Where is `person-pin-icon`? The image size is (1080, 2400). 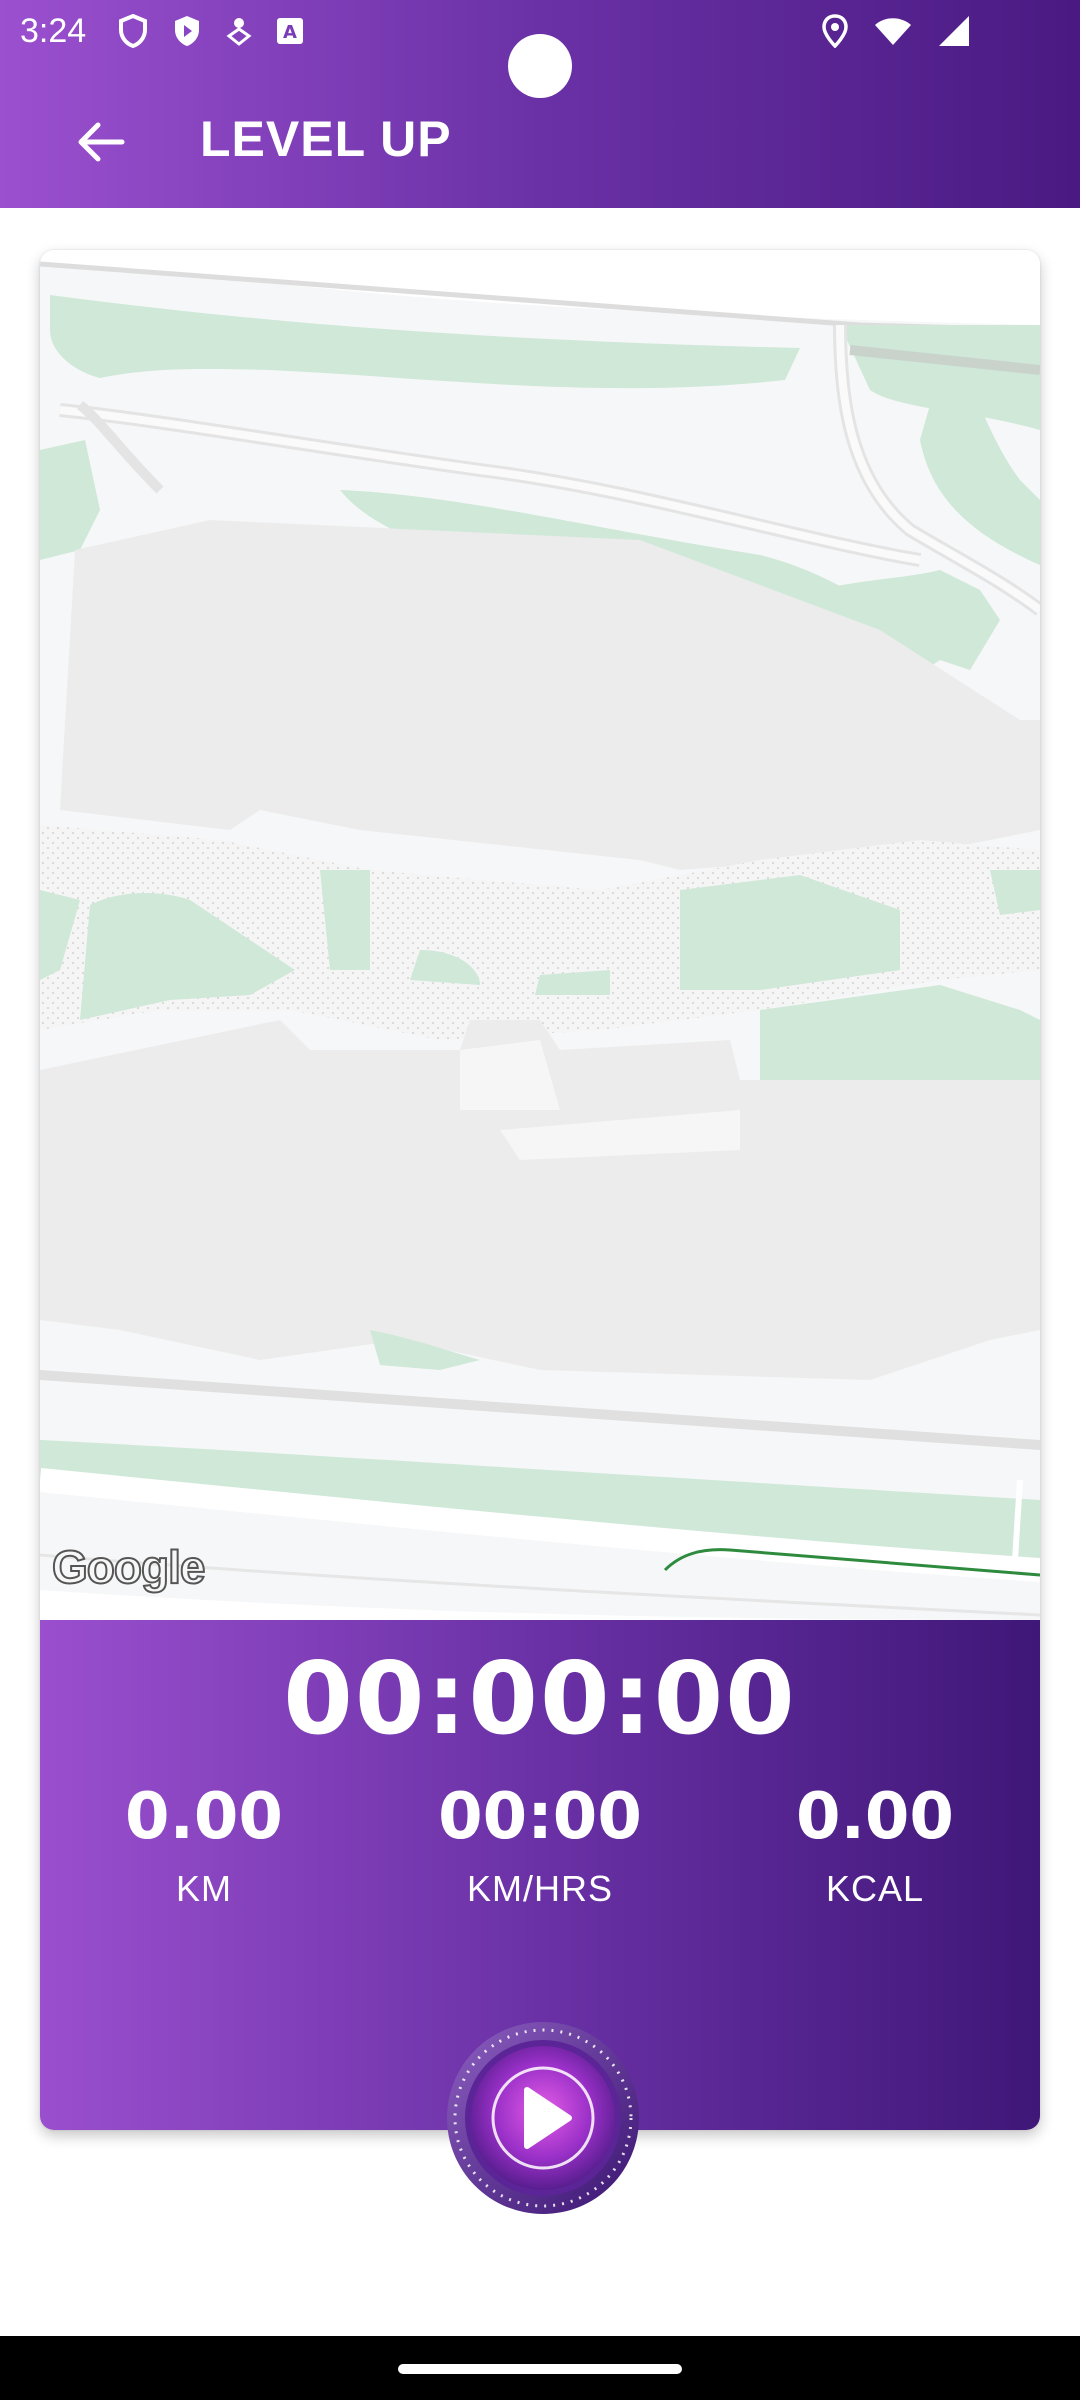 person-pin-icon is located at coordinates (239, 32).